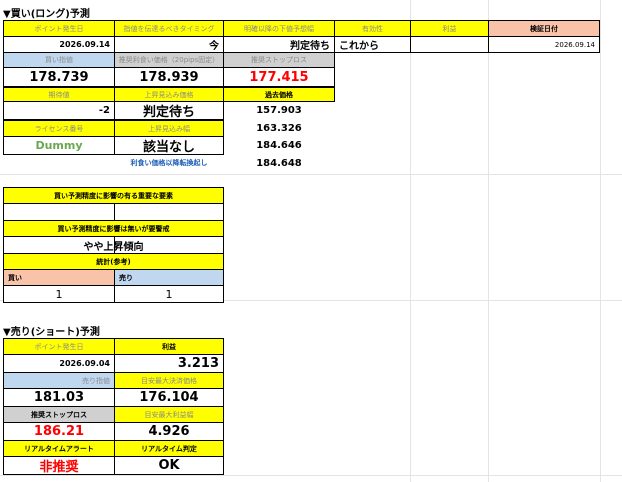 This screenshot has width=622, height=482. What do you see at coordinates (59, 363) in the screenshot?
I see `sell-date-value: 2026.09.04` at bounding box center [59, 363].